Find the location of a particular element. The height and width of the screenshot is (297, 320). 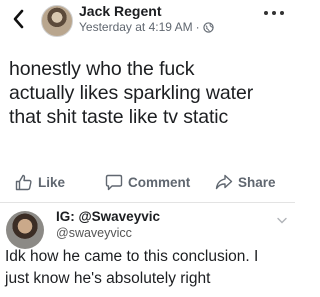

chevron-left-icon is located at coordinates (18, 19).